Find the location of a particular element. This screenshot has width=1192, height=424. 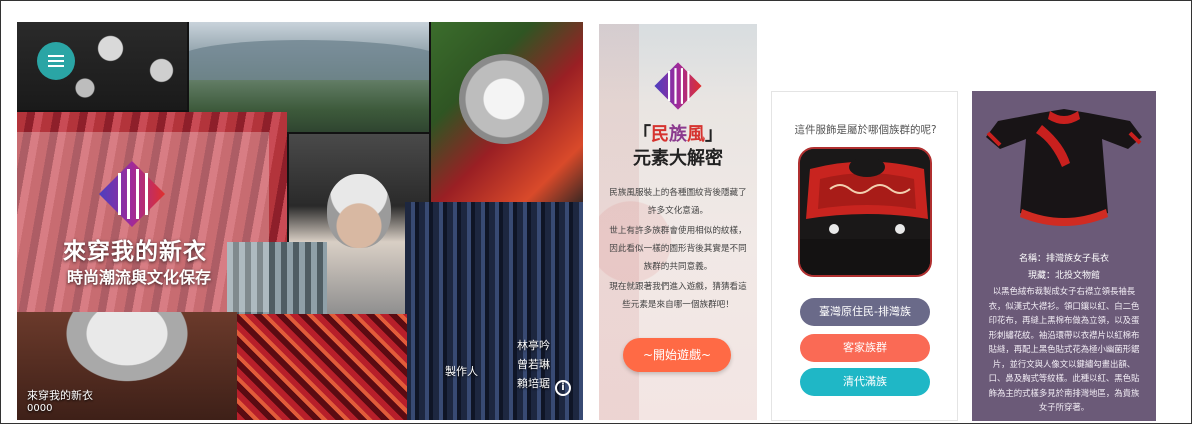

title-bracket-open: 「 is located at coordinates (642, 134).